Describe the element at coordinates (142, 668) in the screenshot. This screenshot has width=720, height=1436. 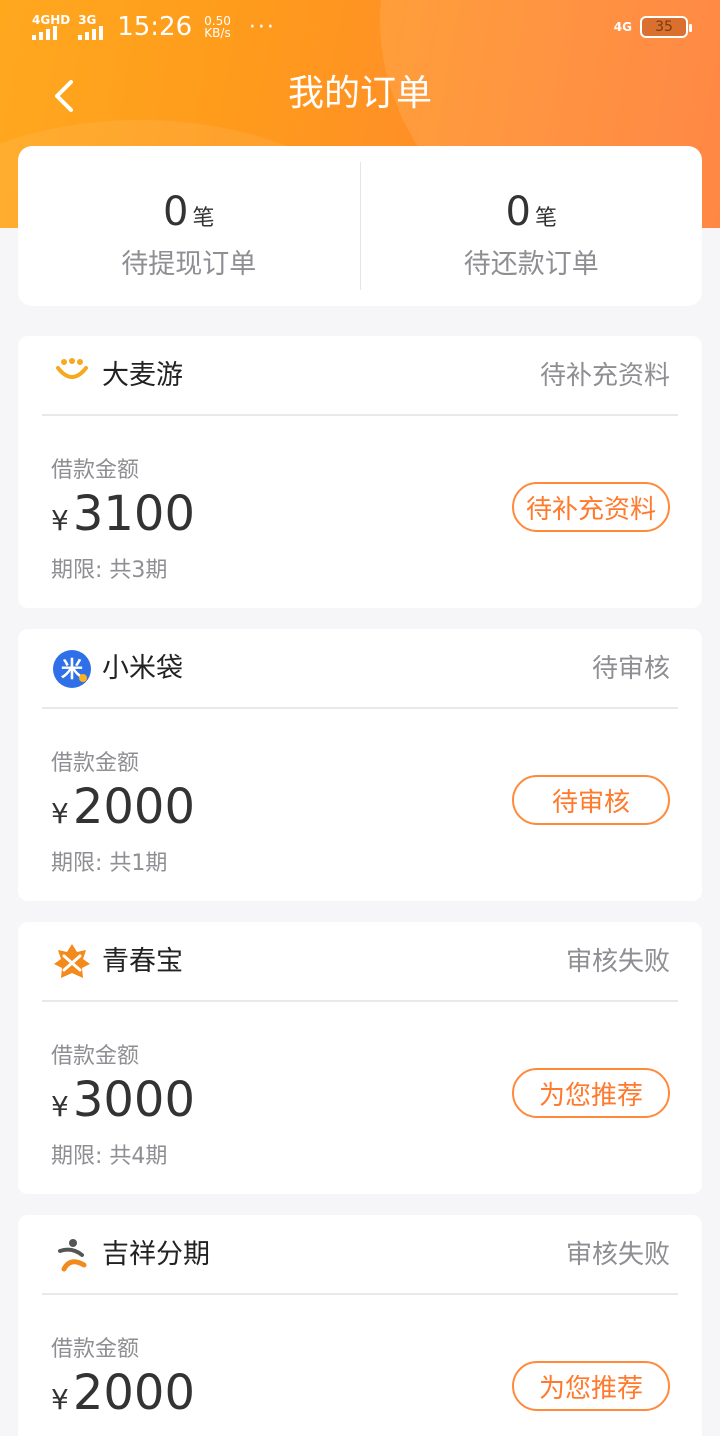
I see `order-brand: 小米袋` at that location.